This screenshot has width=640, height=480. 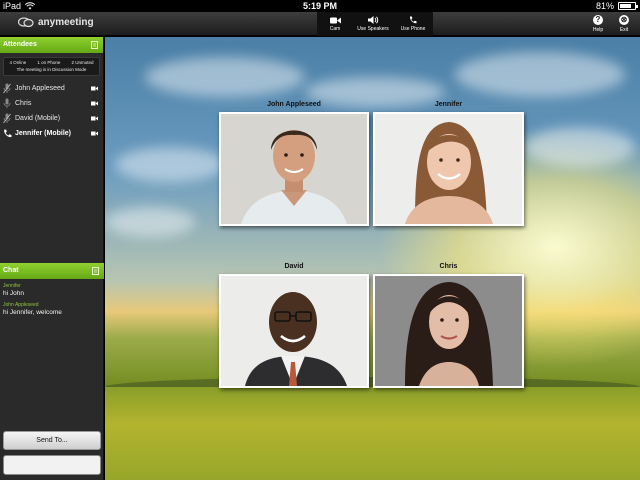 I want to click on attendees-title: Attendees, so click(x=20, y=44).